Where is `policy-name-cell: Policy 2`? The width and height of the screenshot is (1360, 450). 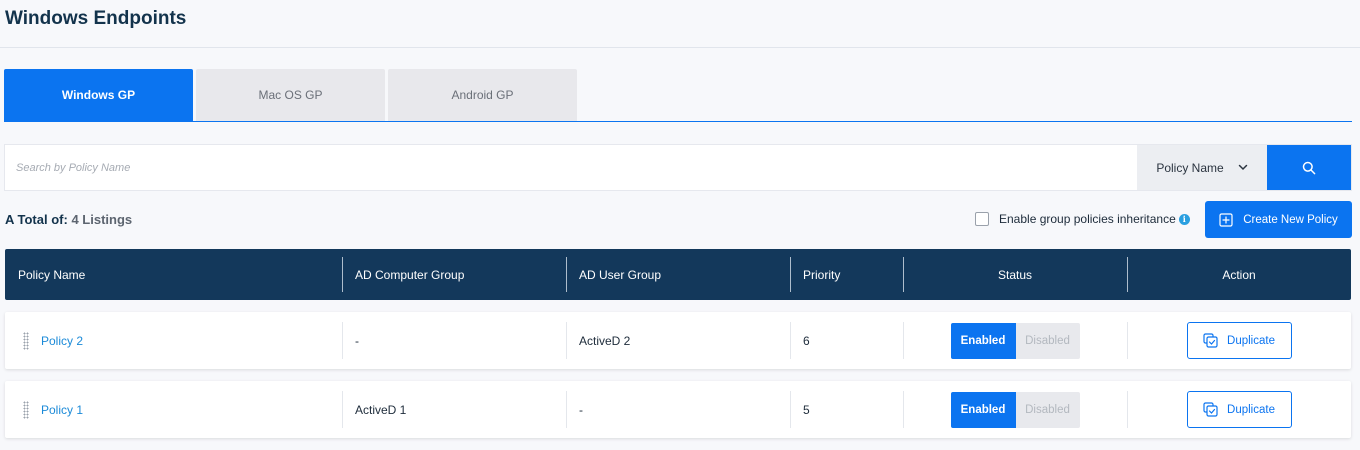 policy-name-cell: Policy 2 is located at coordinates (173, 340).